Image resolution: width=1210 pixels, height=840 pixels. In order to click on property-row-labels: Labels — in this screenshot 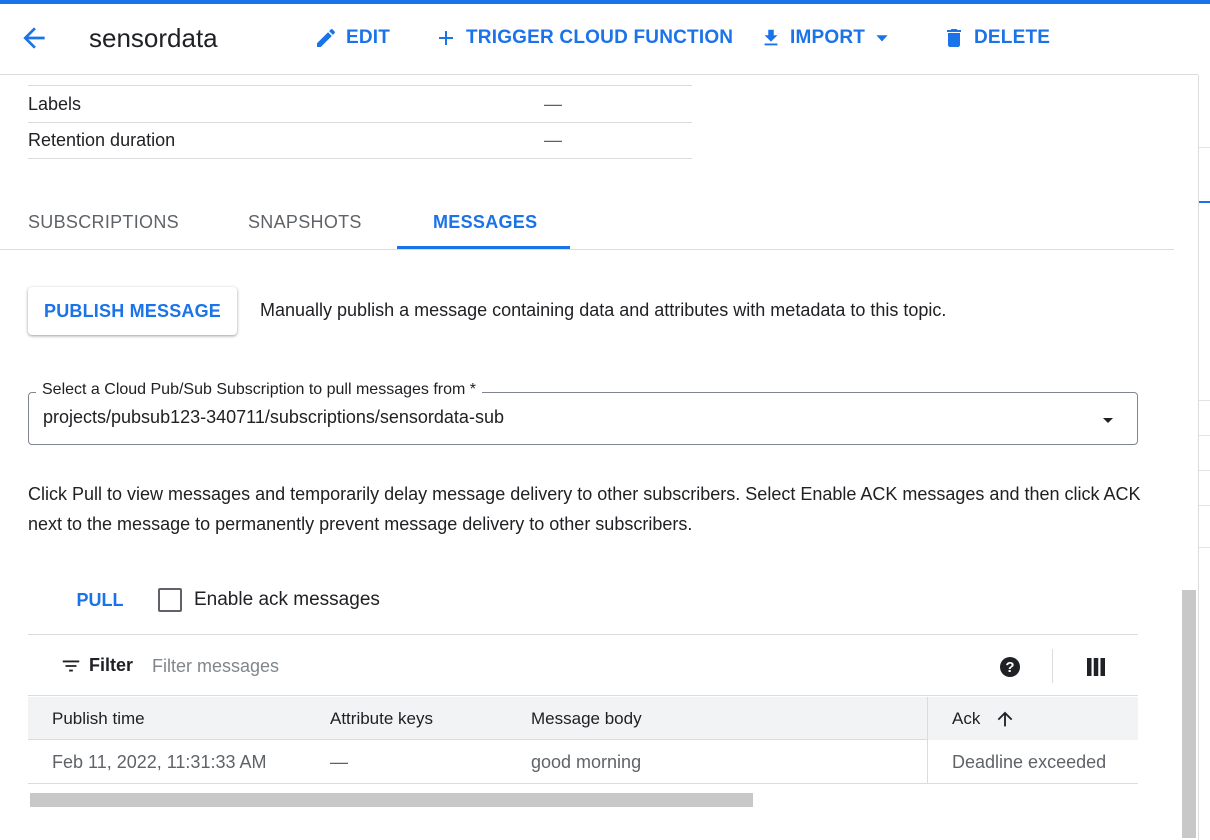, I will do `click(360, 105)`.